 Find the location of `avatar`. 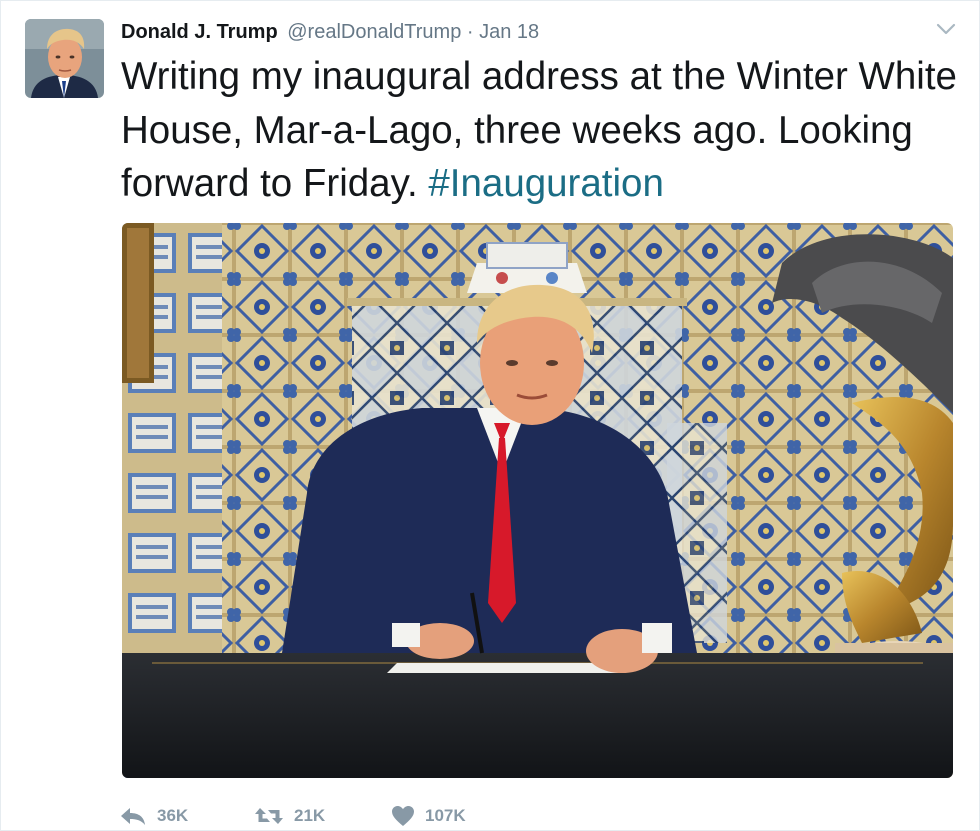

avatar is located at coordinates (64, 58).